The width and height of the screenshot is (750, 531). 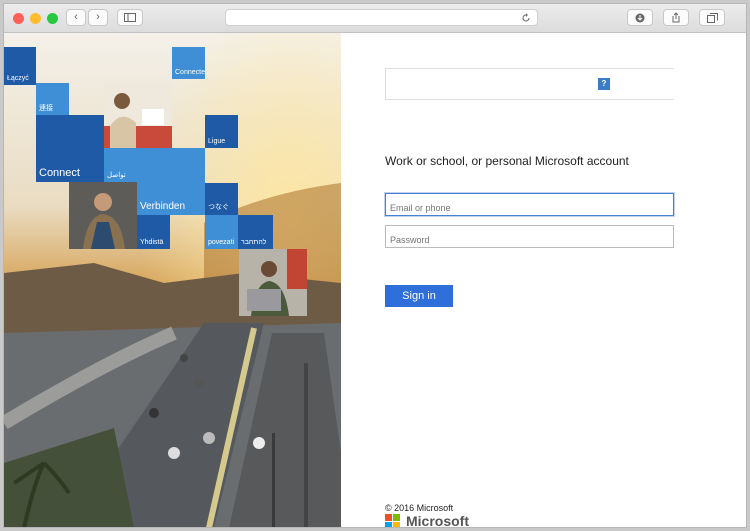 I want to click on tile-connecte: Connecte, so click(x=188, y=63).